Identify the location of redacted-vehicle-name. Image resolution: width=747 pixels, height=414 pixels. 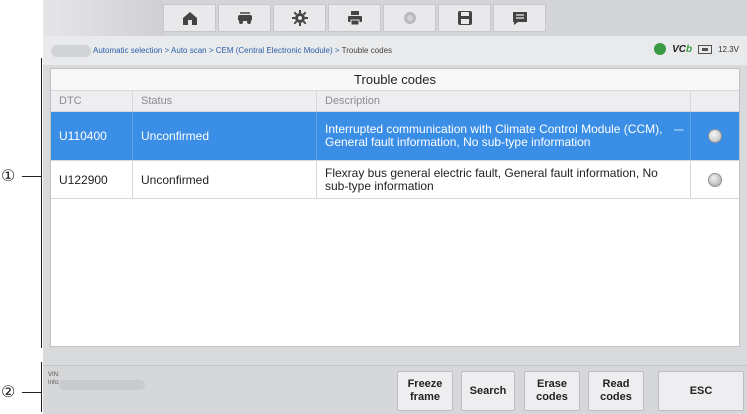
(71, 50).